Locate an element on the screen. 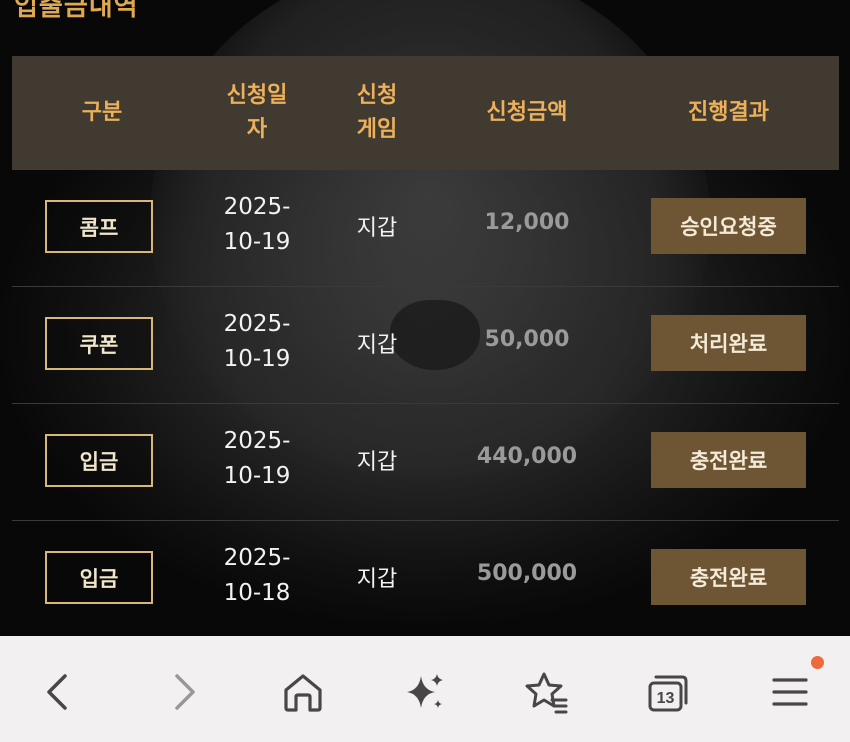 The image size is (850, 742). sparkle-icon is located at coordinates (425, 691).